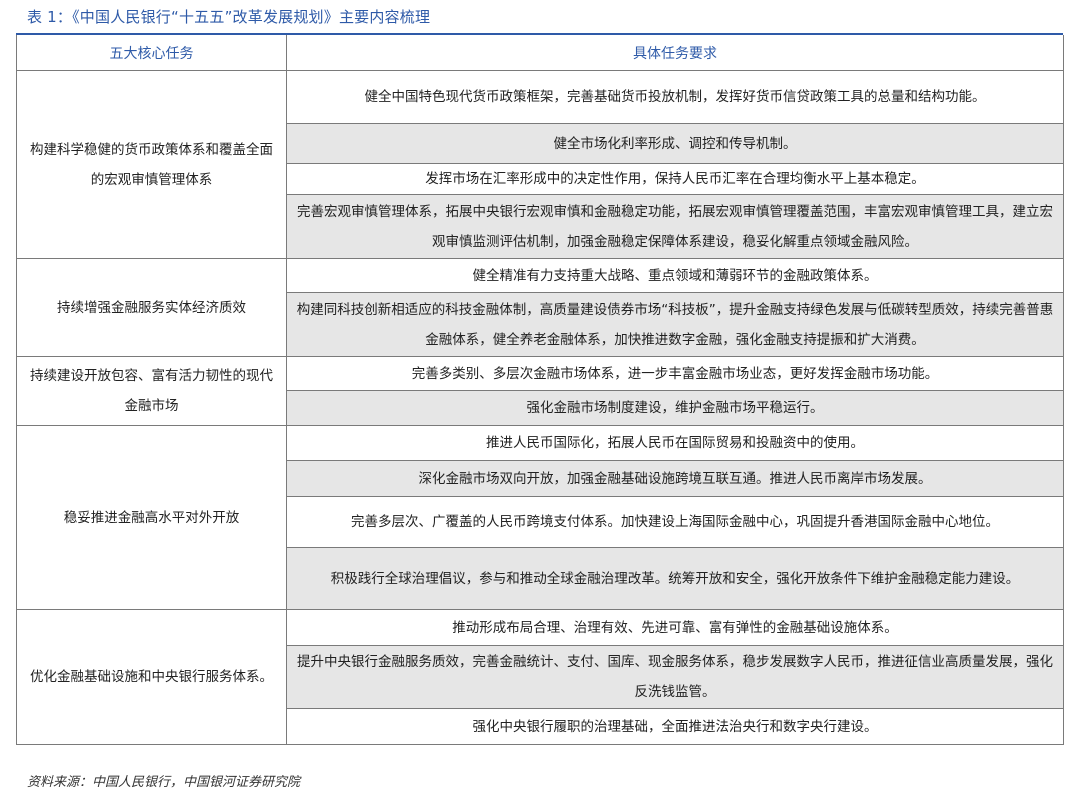 This screenshot has height=797, width=1080. What do you see at coordinates (229, 17) in the screenshot?
I see `table-caption: 表 1：《中国人民银行“十五五”改革发展规划》主要内容梳理` at bounding box center [229, 17].